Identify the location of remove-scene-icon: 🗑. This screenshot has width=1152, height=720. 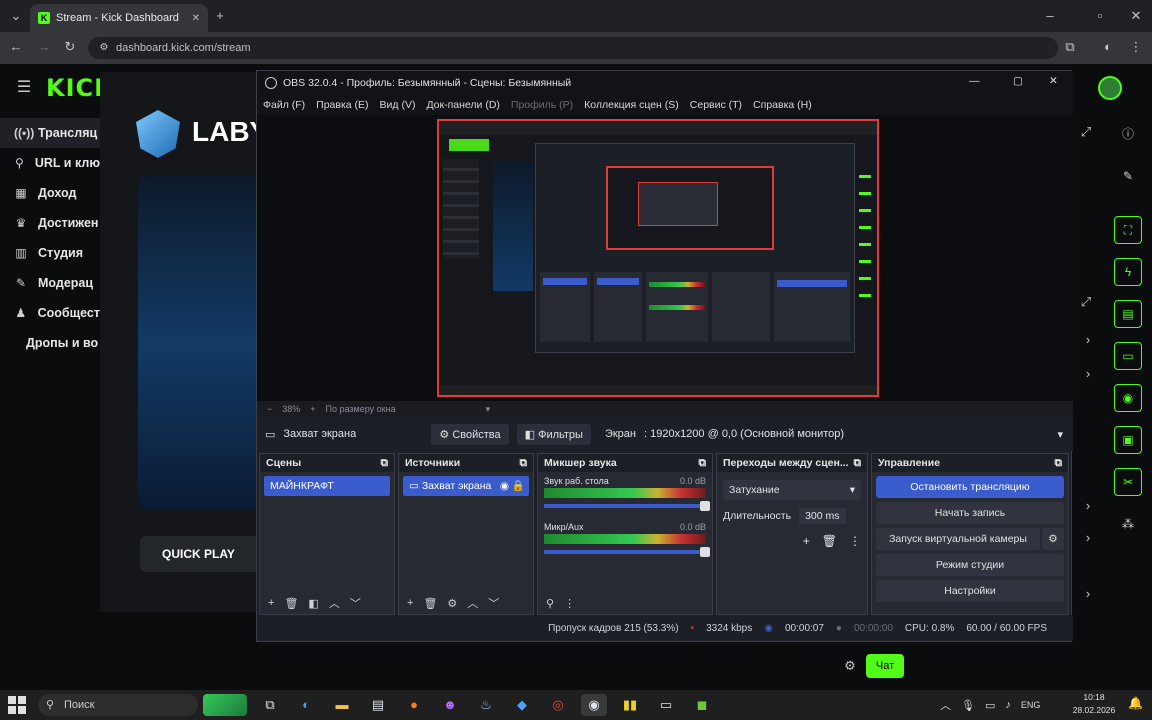
(291, 603).